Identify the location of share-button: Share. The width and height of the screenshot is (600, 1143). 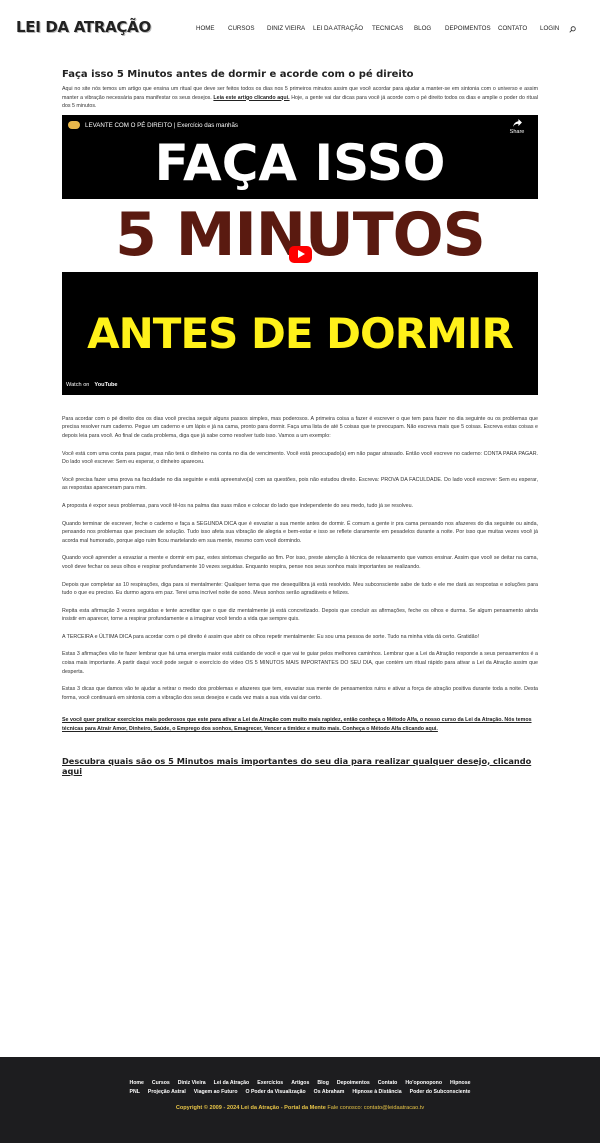
(517, 128).